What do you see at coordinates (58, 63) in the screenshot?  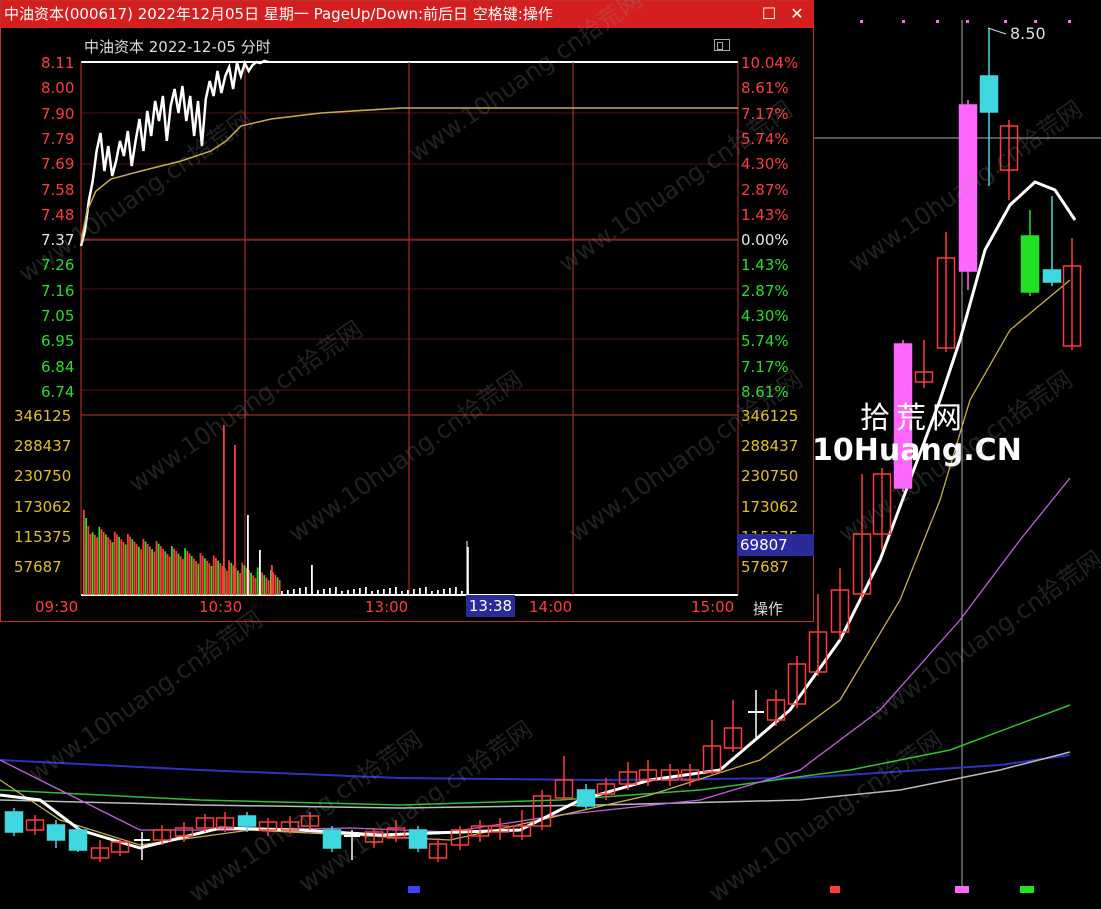 I see `price-tick: 8.11` at bounding box center [58, 63].